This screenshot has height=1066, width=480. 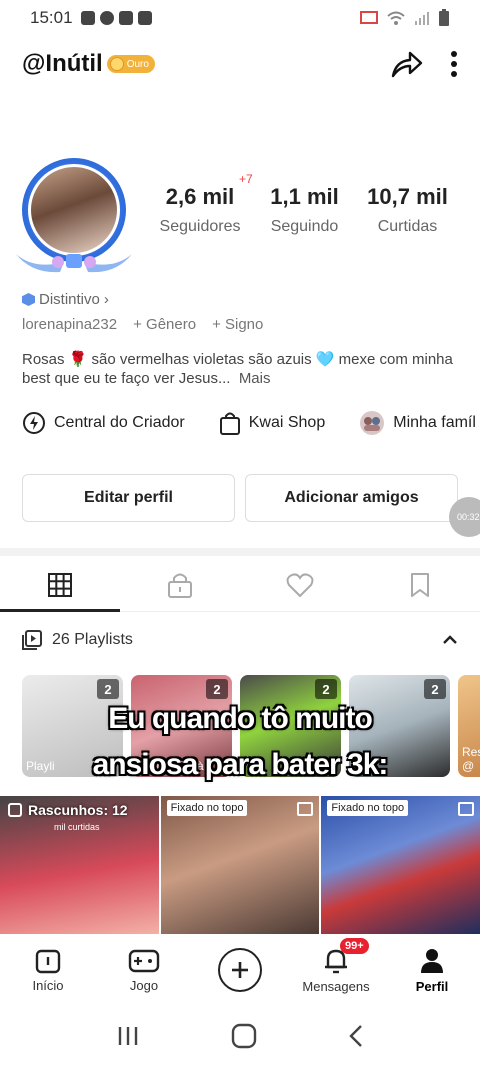 What do you see at coordinates (369, 17) in the screenshot?
I see `cast-icon` at bounding box center [369, 17].